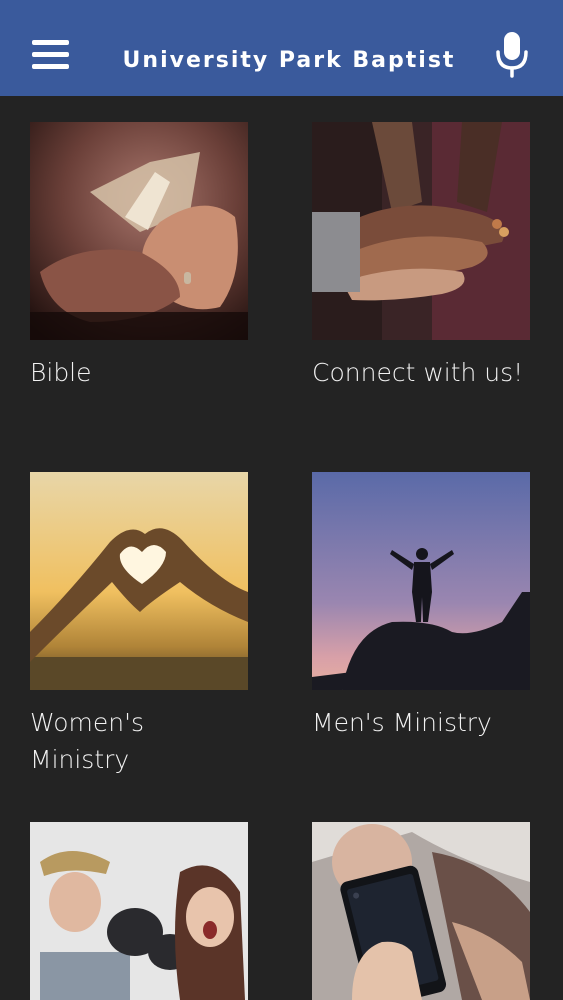 The width and height of the screenshot is (563, 1000). I want to click on hands-holding-open-bible-photo, so click(139, 231).